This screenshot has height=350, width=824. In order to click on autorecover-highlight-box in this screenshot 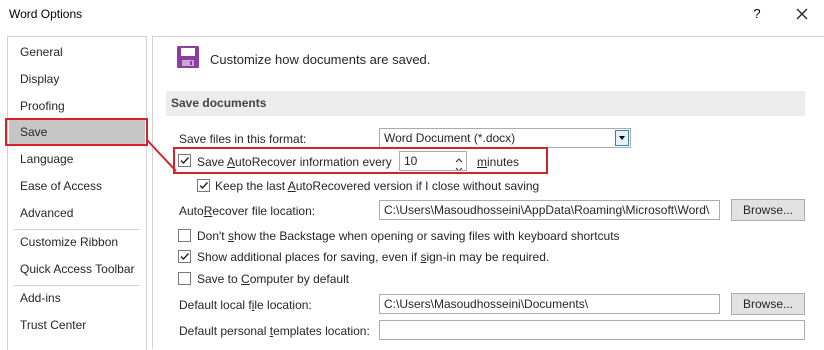, I will do `click(360, 160)`.